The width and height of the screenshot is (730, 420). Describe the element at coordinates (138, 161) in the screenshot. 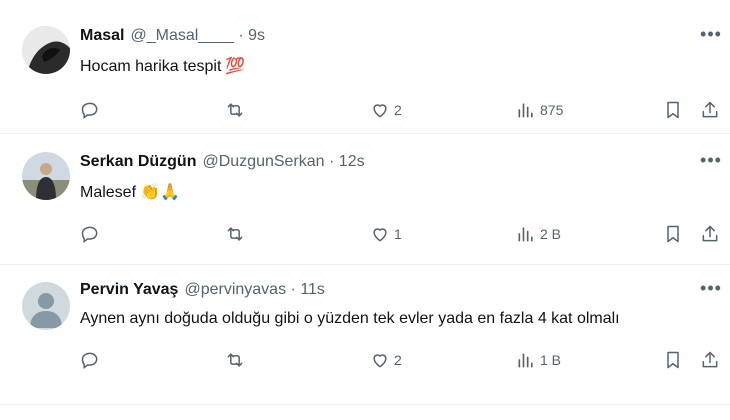

I see `display-name: Serkan Düzgün` at that location.